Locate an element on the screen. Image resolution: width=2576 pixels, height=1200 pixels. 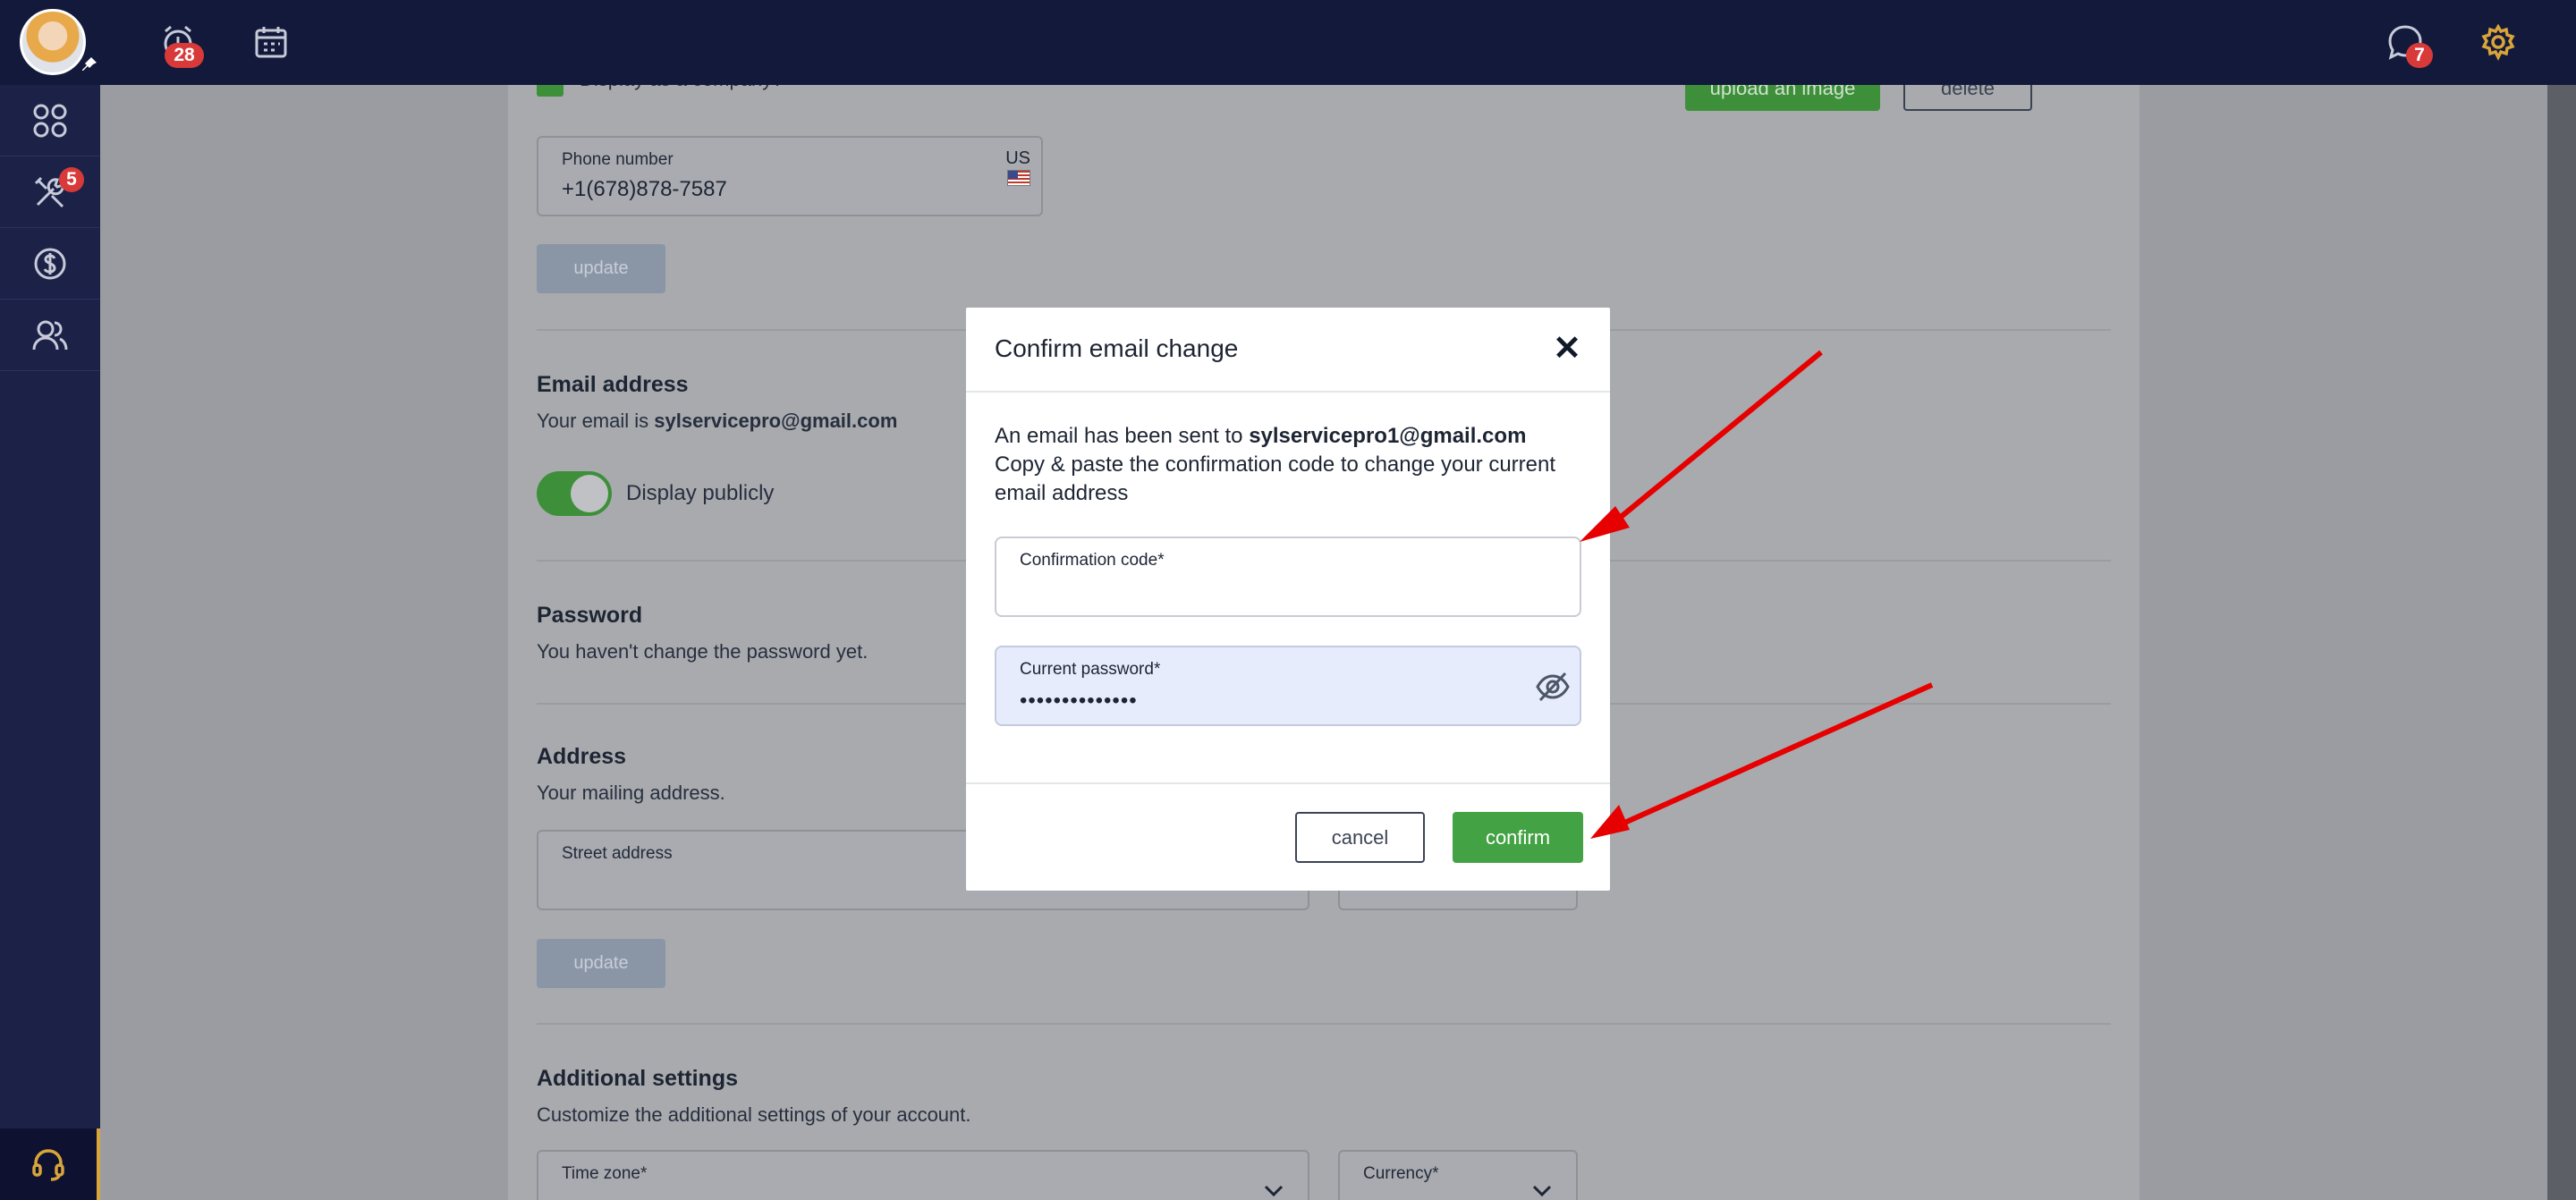
email-current-address: sylservicepro@gmail.com is located at coordinates (776, 421).